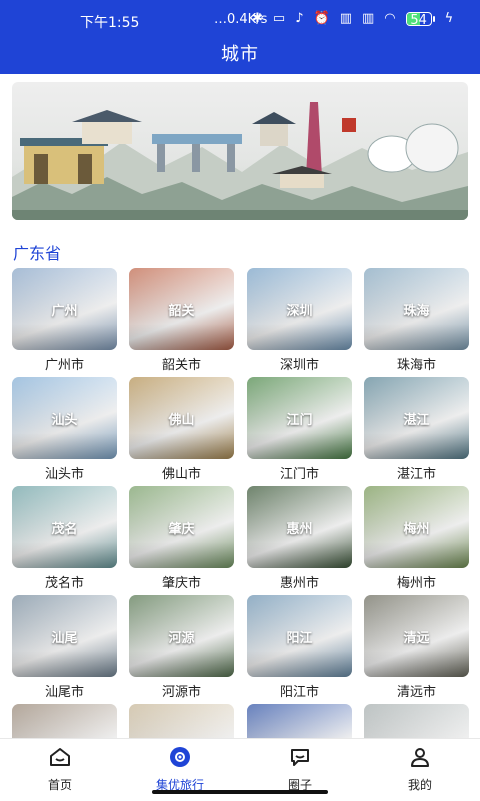 Image resolution: width=480 pixels, height=801 pixels. I want to click on city-thumbnail-label: 肇庆, so click(181, 529).